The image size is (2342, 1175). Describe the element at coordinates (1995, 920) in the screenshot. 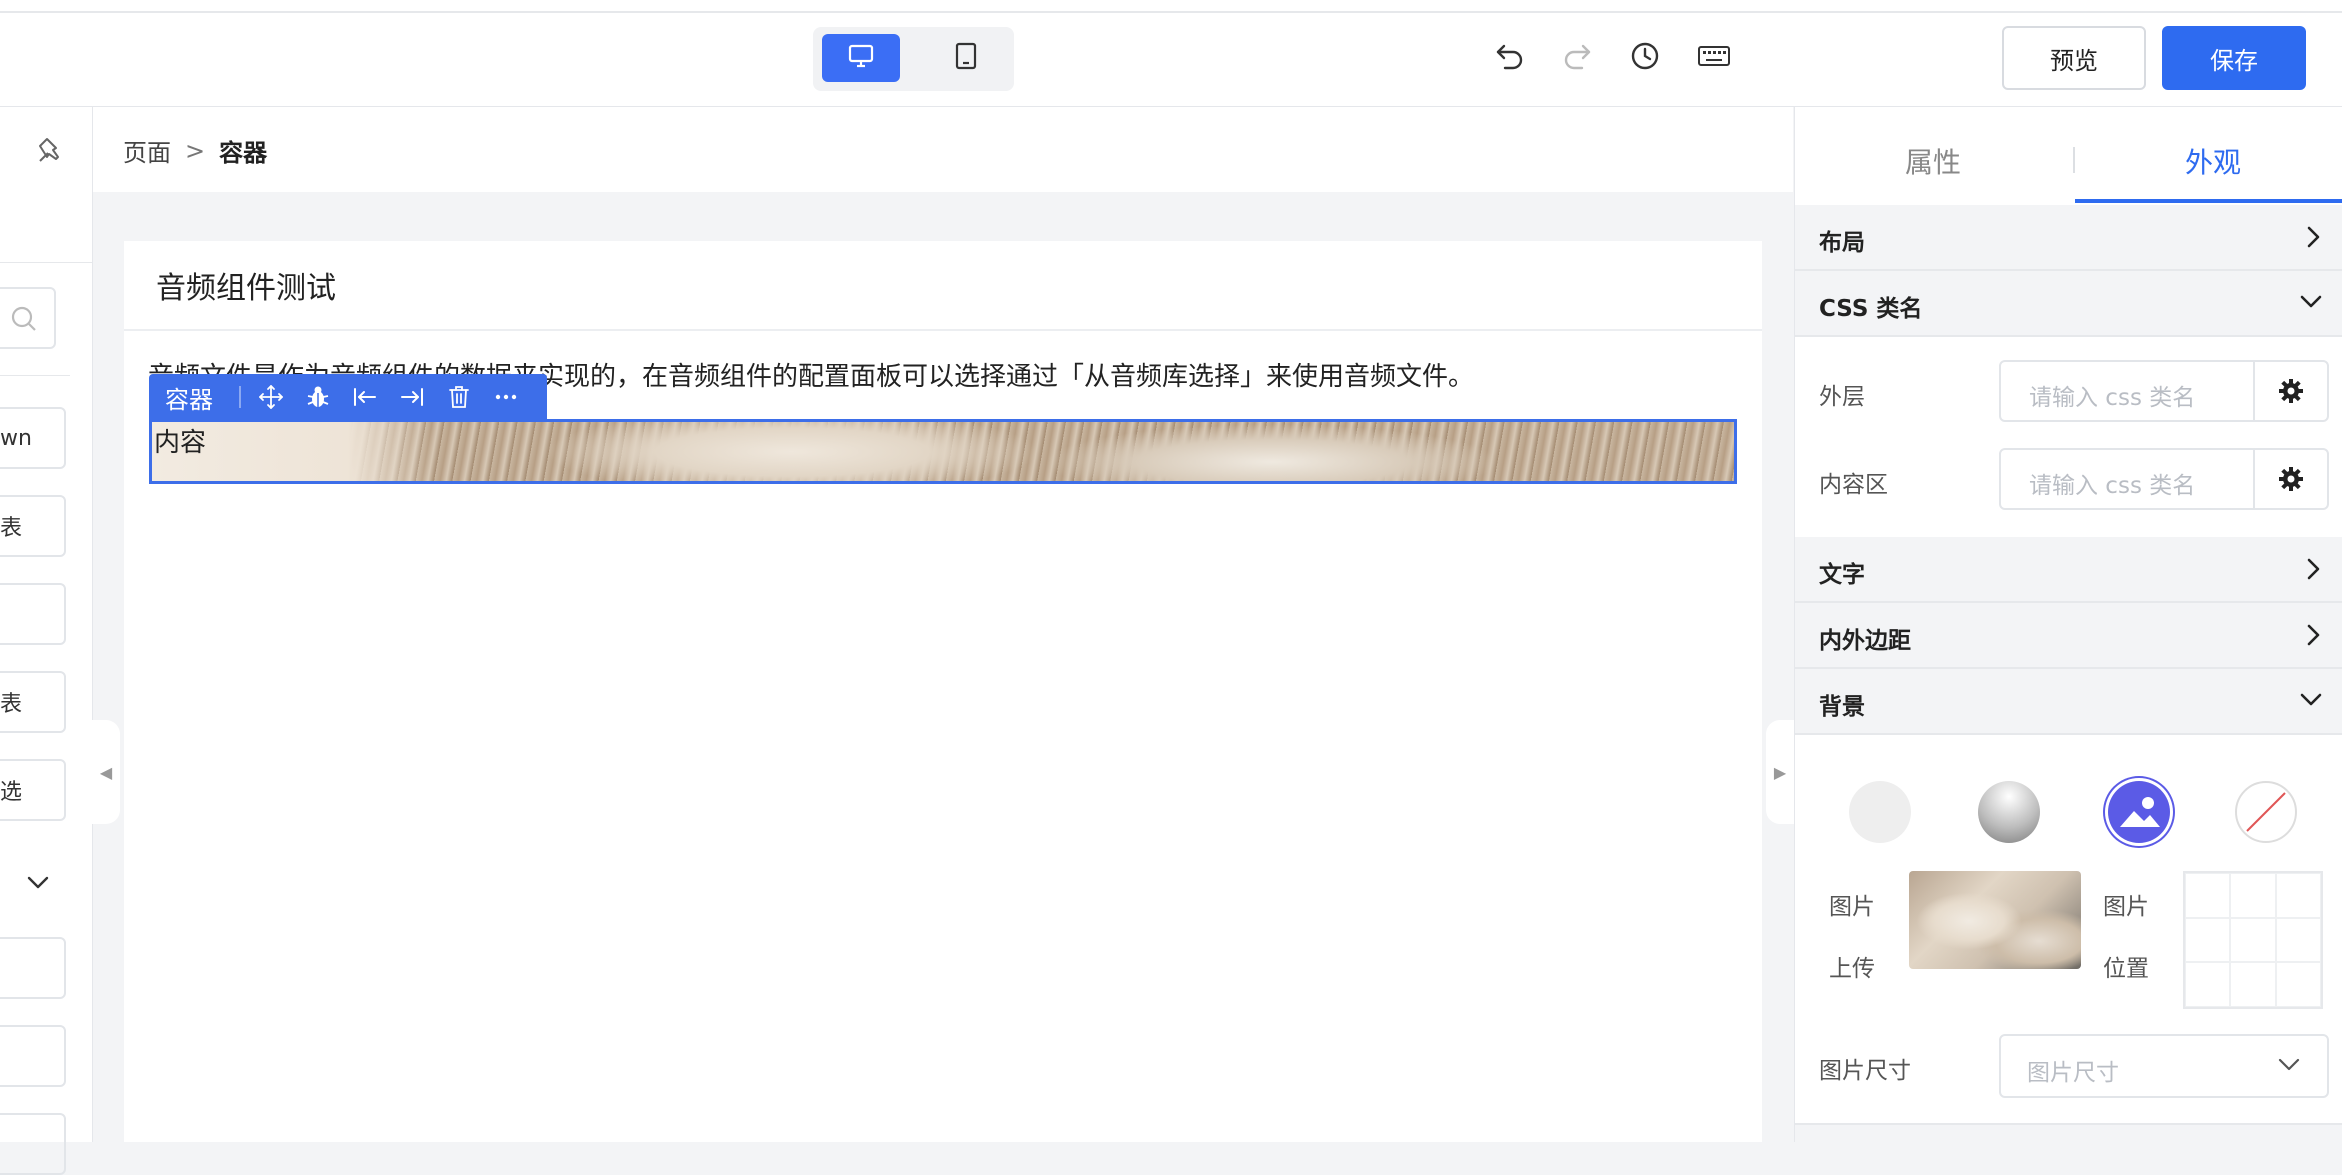

I see `image-thumbnail` at that location.